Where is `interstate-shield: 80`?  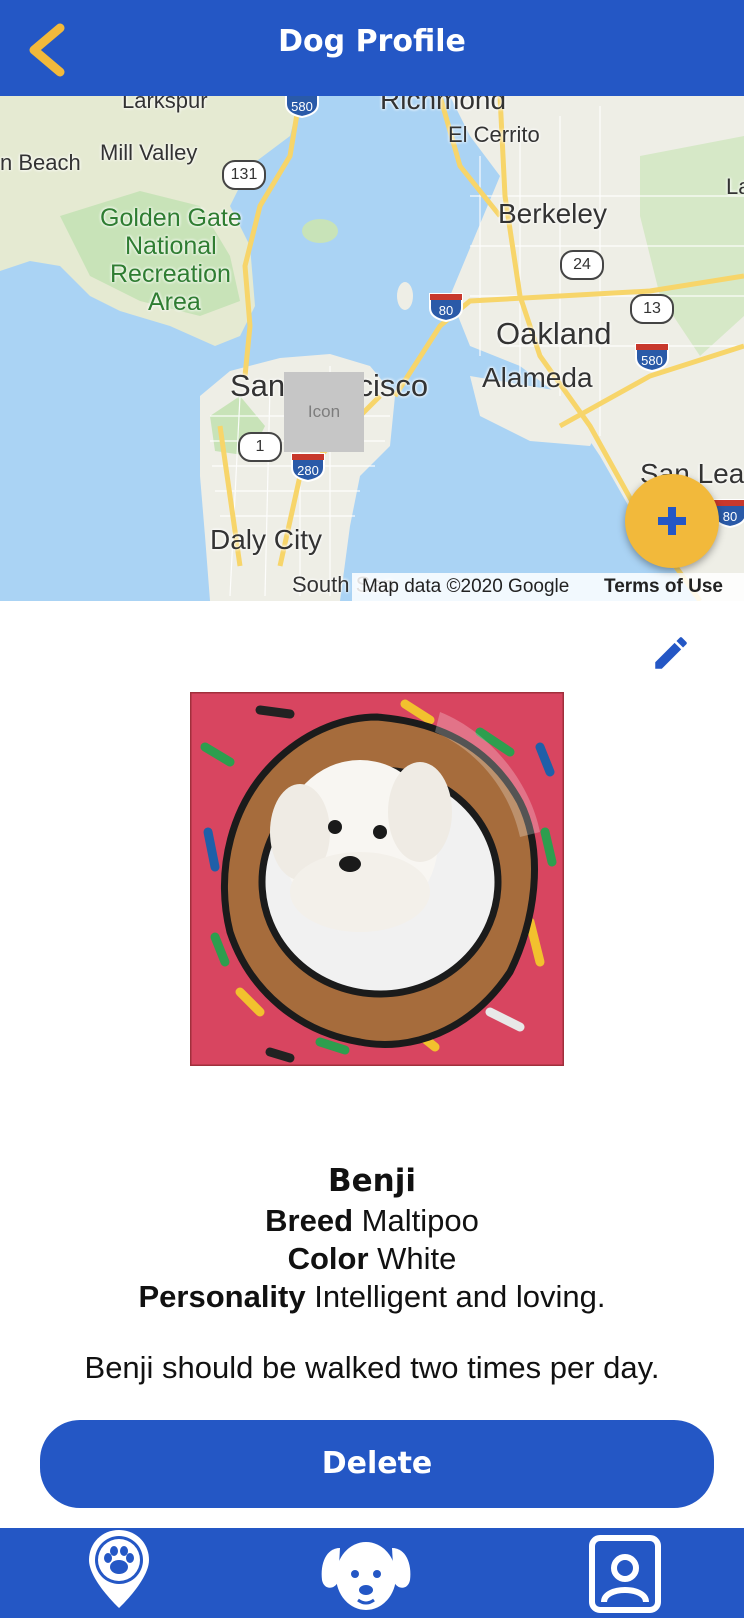
interstate-shield: 80 is located at coordinates (446, 307).